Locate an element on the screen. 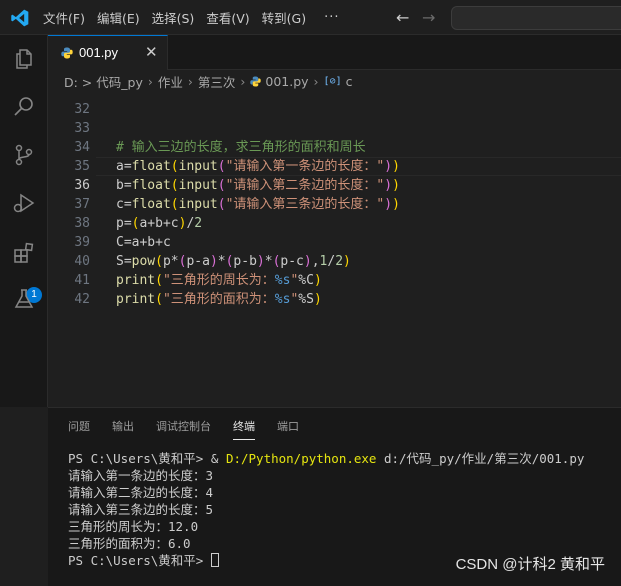 The image size is (621, 586). run-debug-icon is located at coordinates (24, 203).